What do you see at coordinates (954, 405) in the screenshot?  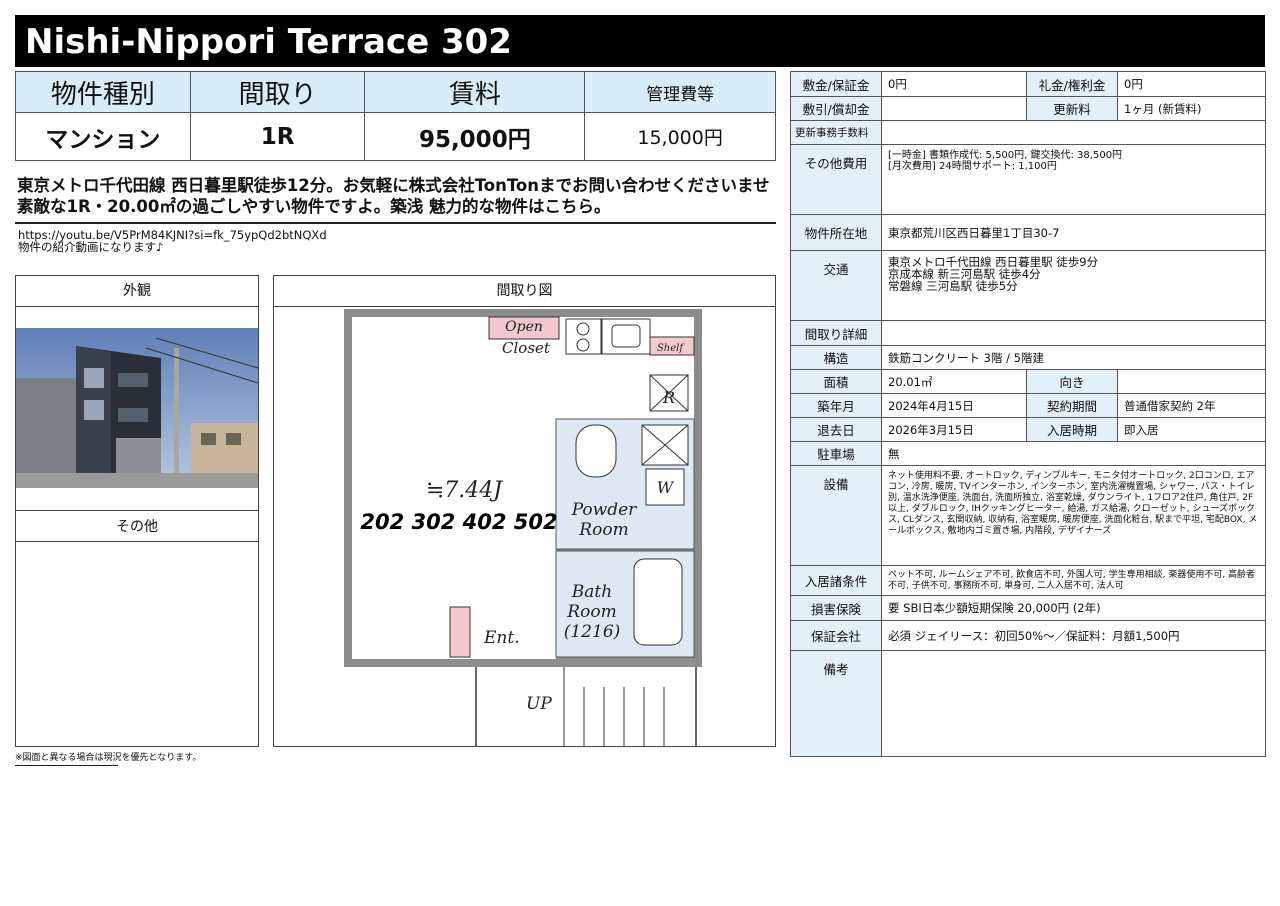 I see `built-value: 2024年4月15日` at bounding box center [954, 405].